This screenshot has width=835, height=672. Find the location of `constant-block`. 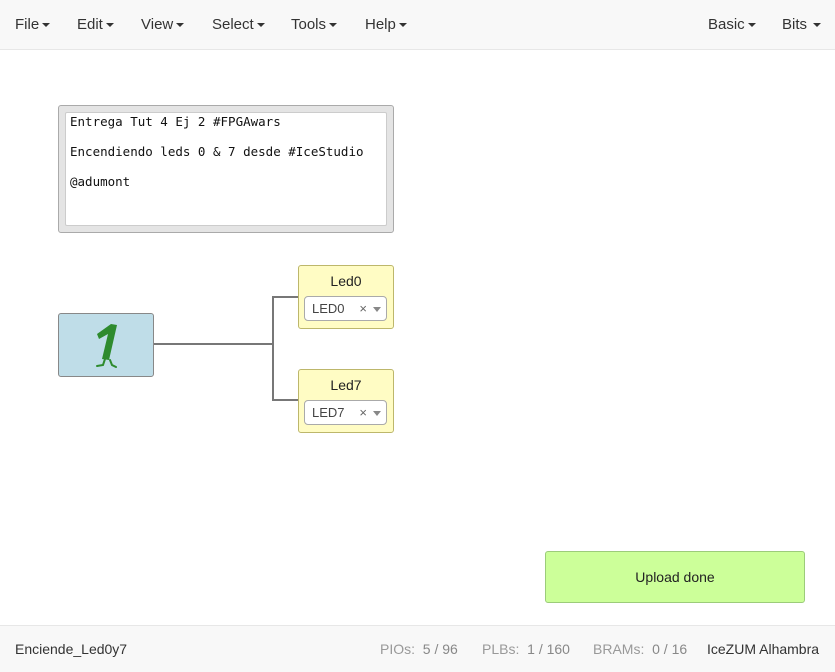

constant-block is located at coordinates (106, 345).